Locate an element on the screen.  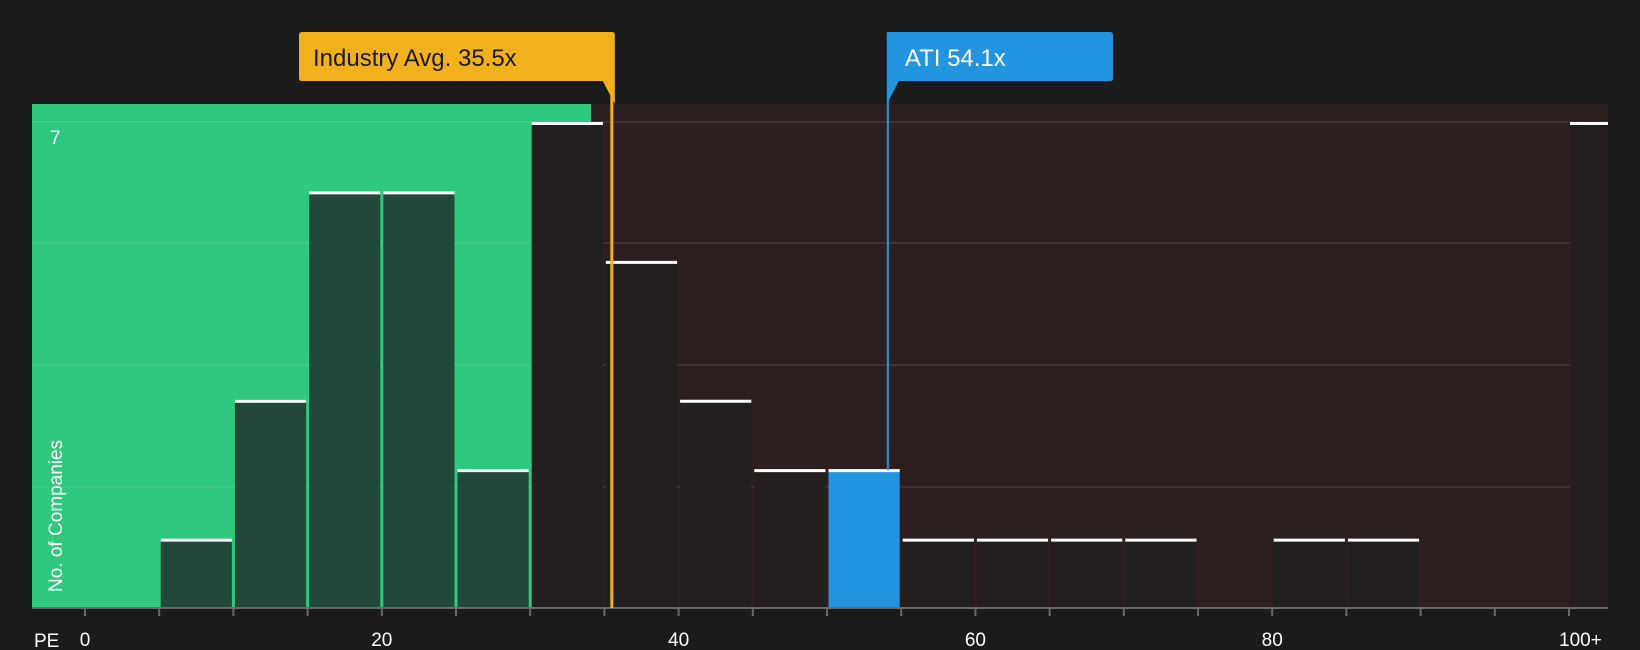
x-tick-label: 60 is located at coordinates (975, 640).